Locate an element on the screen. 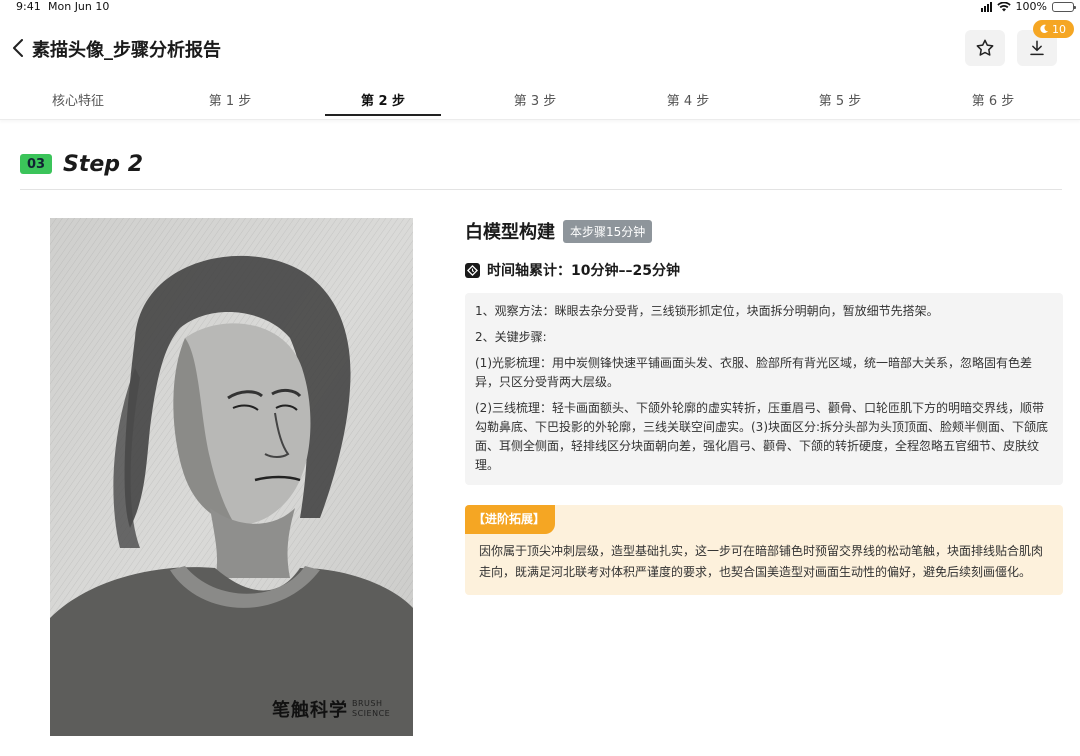  watermark-en: BRUSH SCIENCE is located at coordinates (371, 708).